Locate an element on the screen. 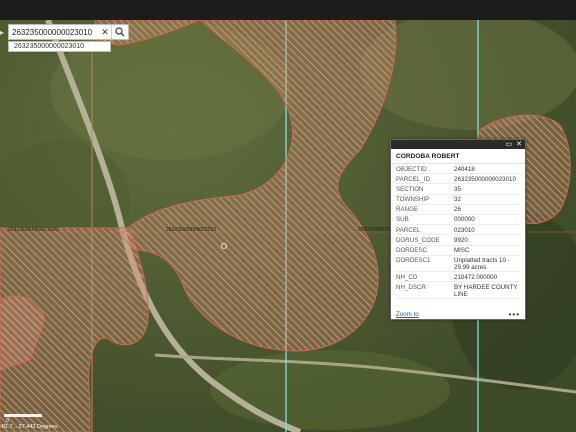  popup-title: CORDOBA ROBERT is located at coordinates (458, 156).